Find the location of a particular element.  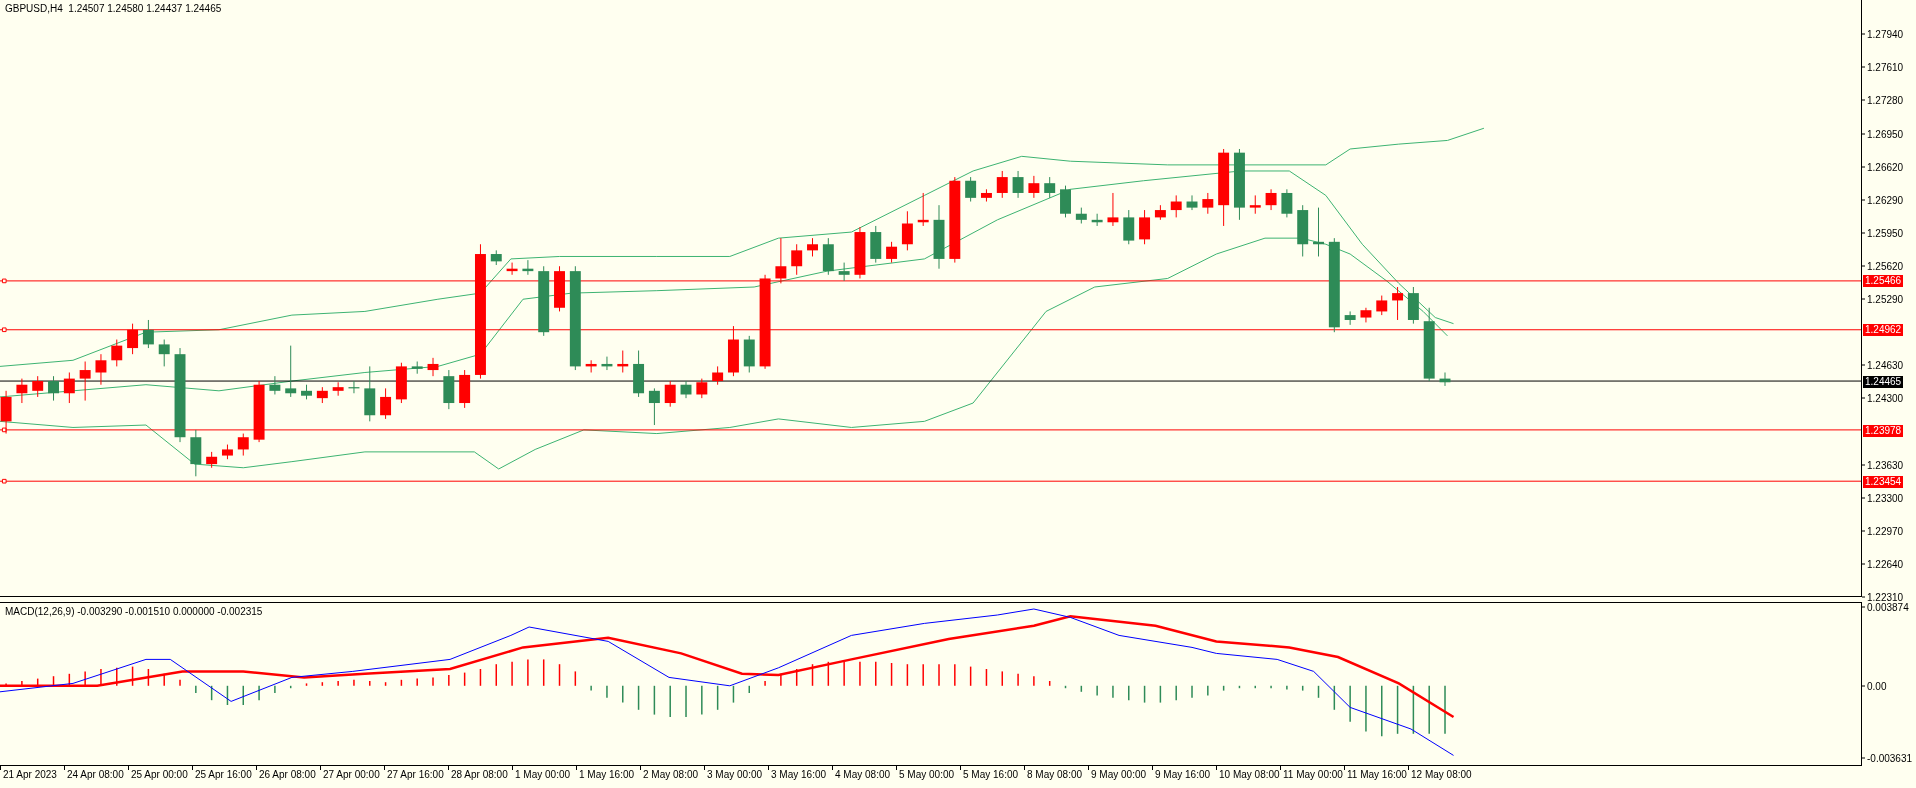

macd-axis-label: 0.00 is located at coordinates (1877, 686).